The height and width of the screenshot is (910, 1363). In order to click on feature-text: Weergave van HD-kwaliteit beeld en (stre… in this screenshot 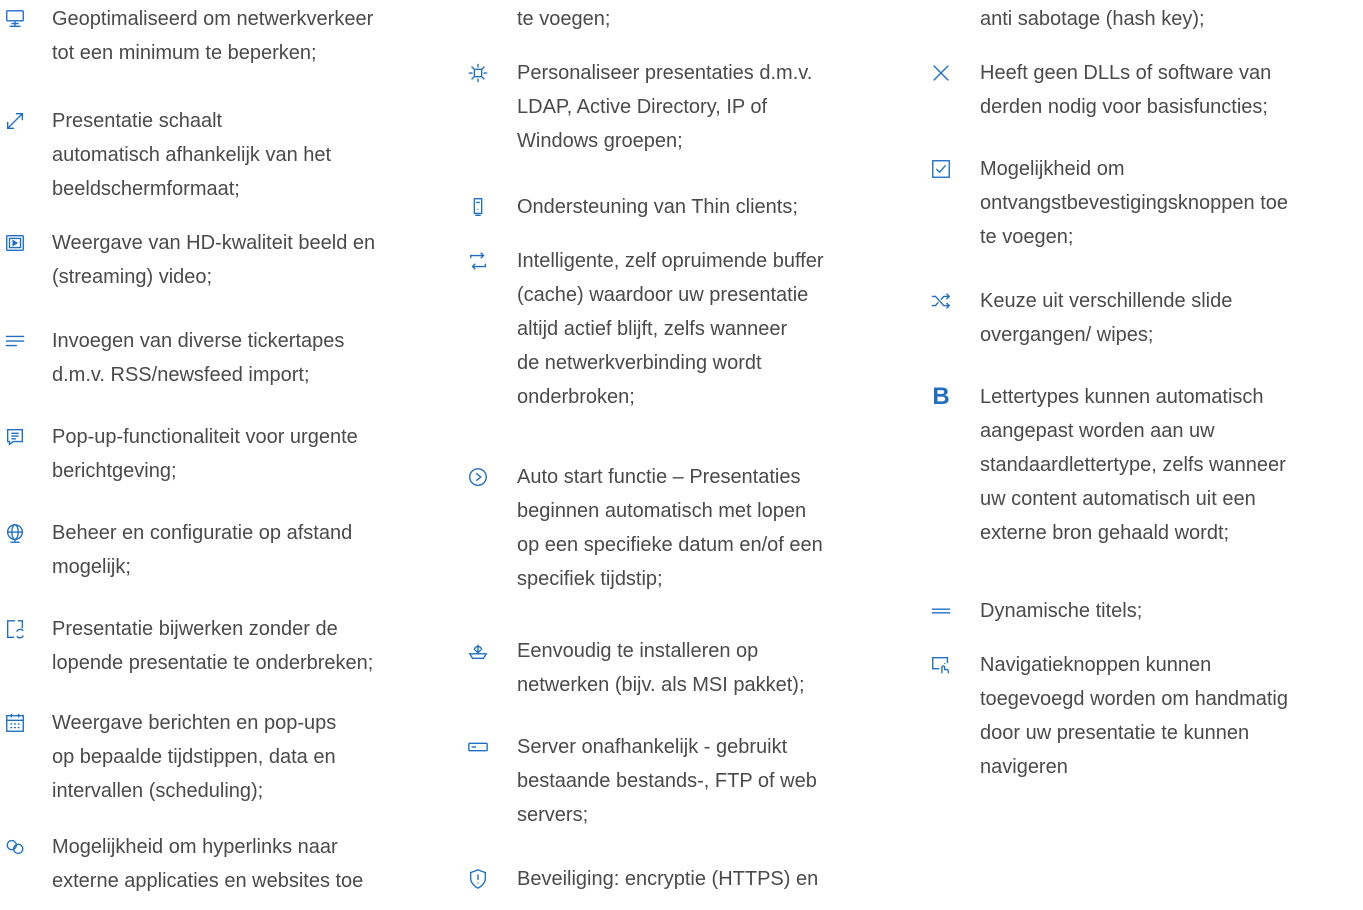, I will do `click(214, 260)`.